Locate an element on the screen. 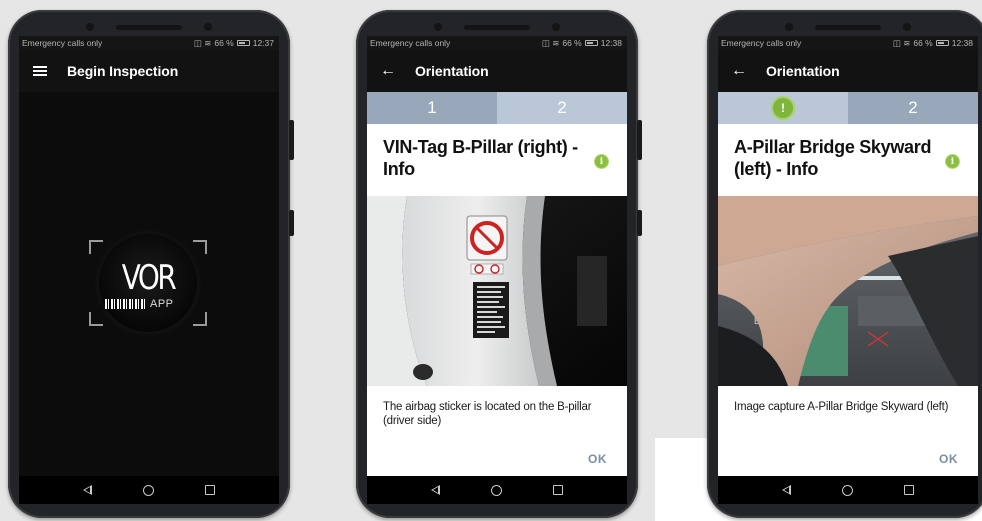 The height and width of the screenshot is (521, 982). status-icons: ◫ ≋ 66 % 12:37 is located at coordinates (234, 43).